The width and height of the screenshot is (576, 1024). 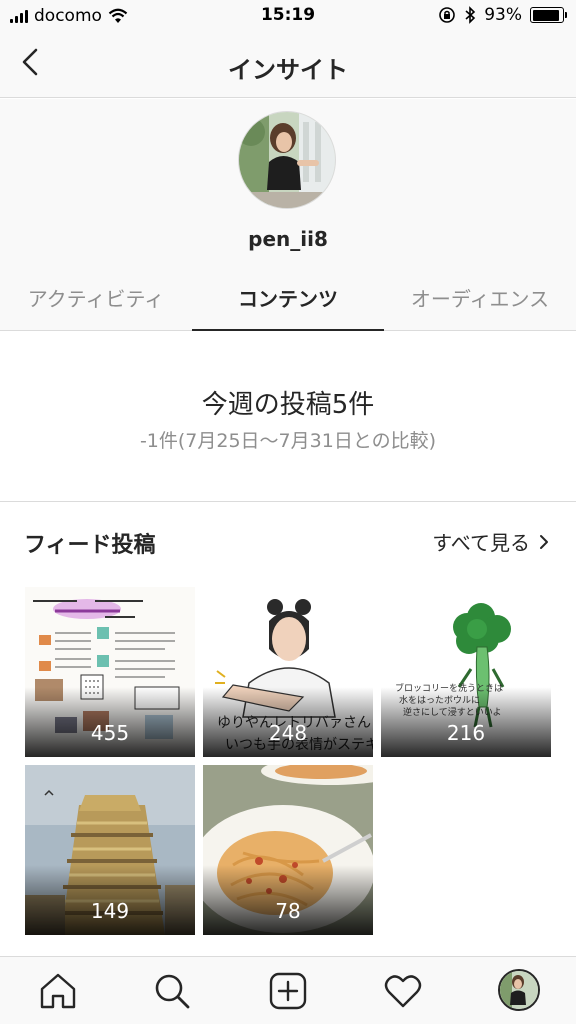 I want to click on profile-avatar-photo, so click(x=519, y=990).